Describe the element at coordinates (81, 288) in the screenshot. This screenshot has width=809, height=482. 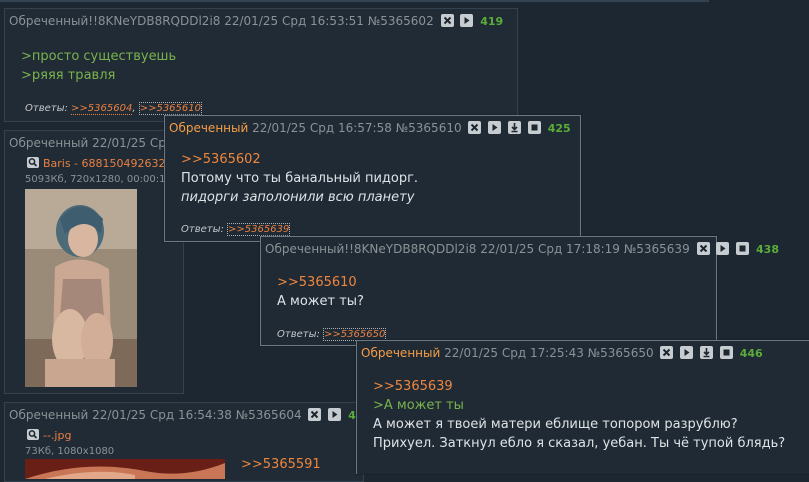
I see `video-thumbnail` at that location.